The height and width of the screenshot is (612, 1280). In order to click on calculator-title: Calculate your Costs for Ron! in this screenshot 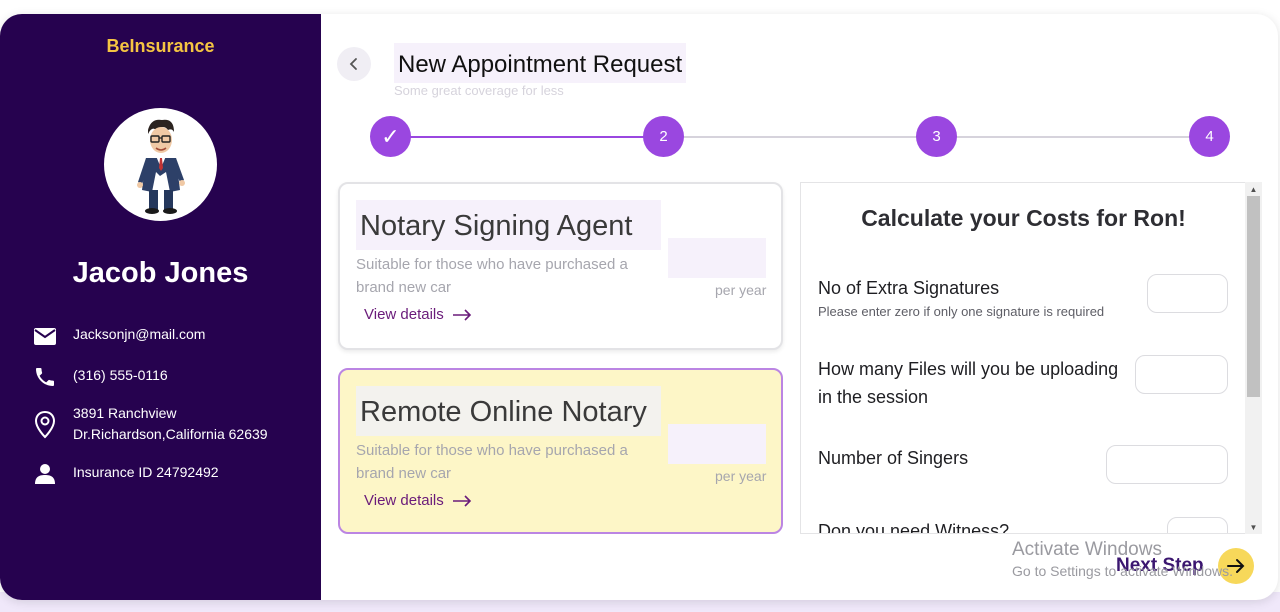, I will do `click(1023, 218)`.